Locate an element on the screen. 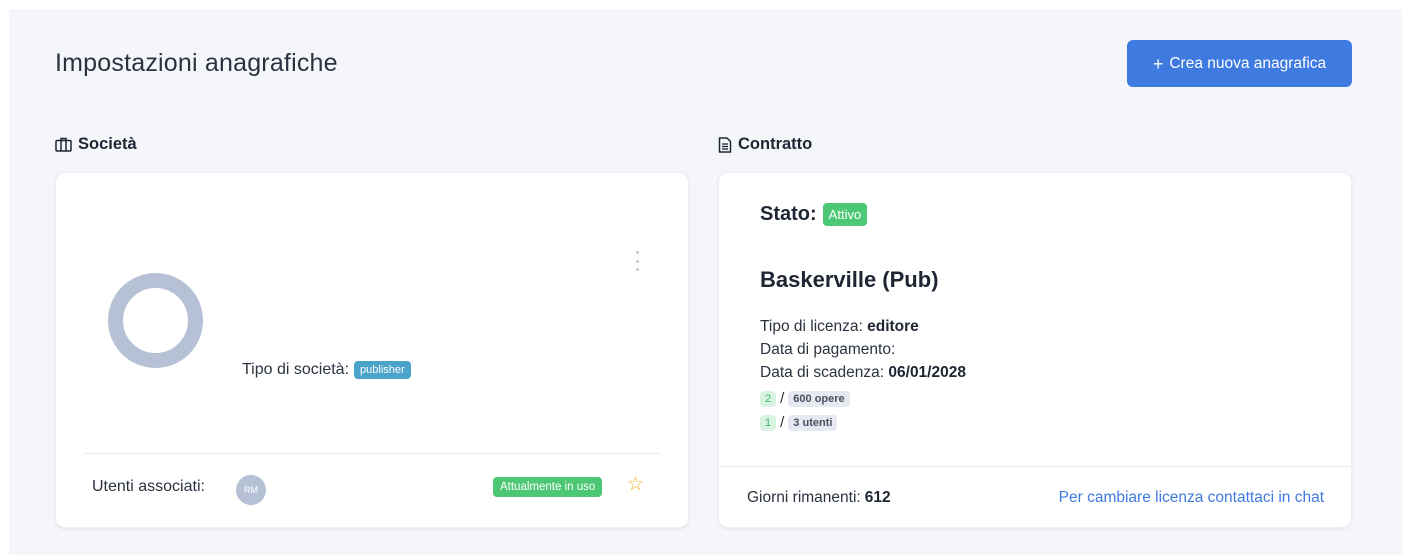 Image resolution: width=1411 pixels, height=555 pixels. avatar: RM is located at coordinates (251, 490).